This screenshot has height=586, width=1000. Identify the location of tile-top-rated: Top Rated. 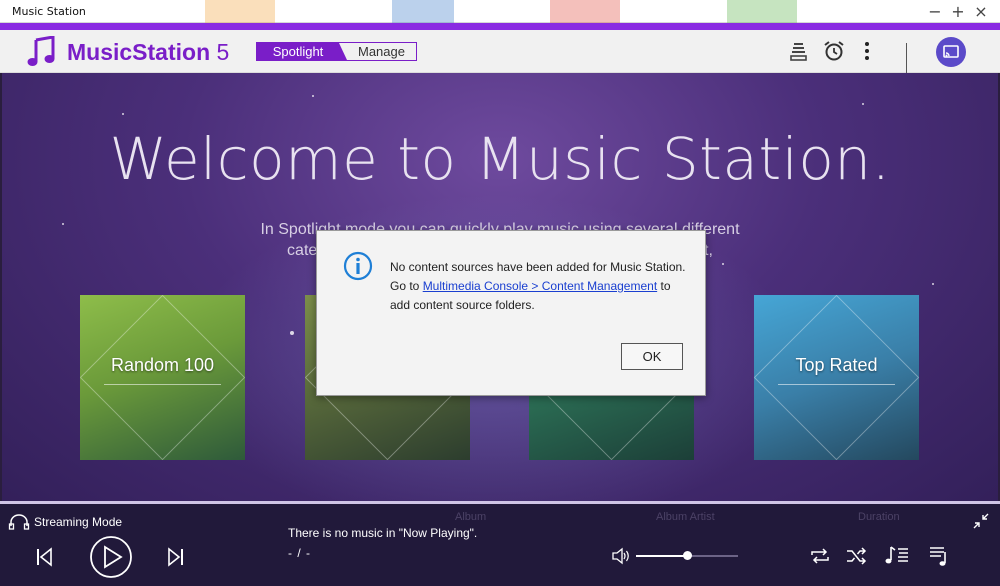
(836, 377).